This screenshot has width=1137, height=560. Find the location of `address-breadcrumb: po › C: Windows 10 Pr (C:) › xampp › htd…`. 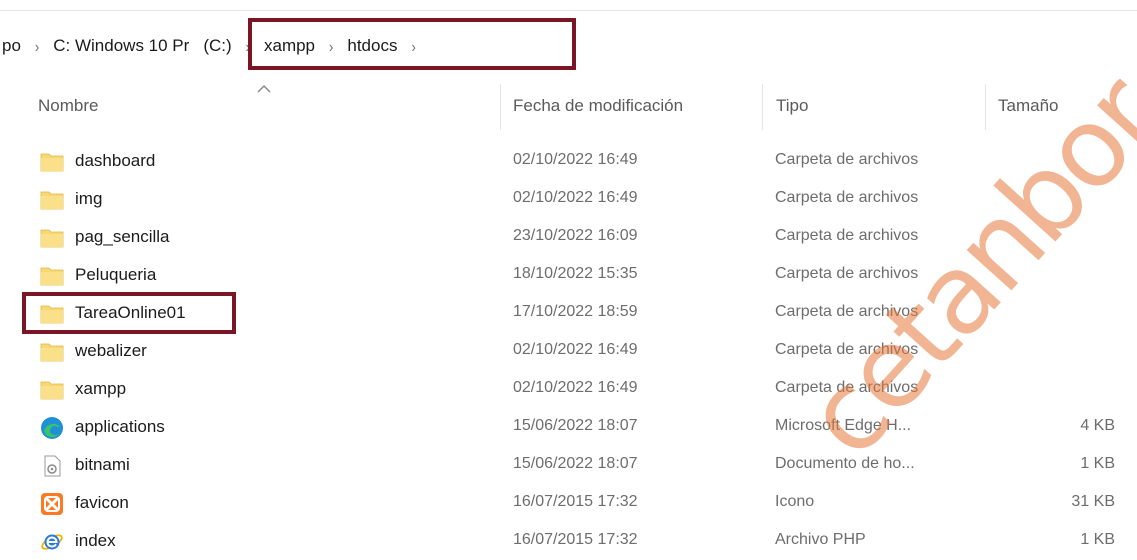

address-breadcrumb: po › C: Windows 10 Pr (C:) › xampp › htd… is located at coordinates (215, 46).